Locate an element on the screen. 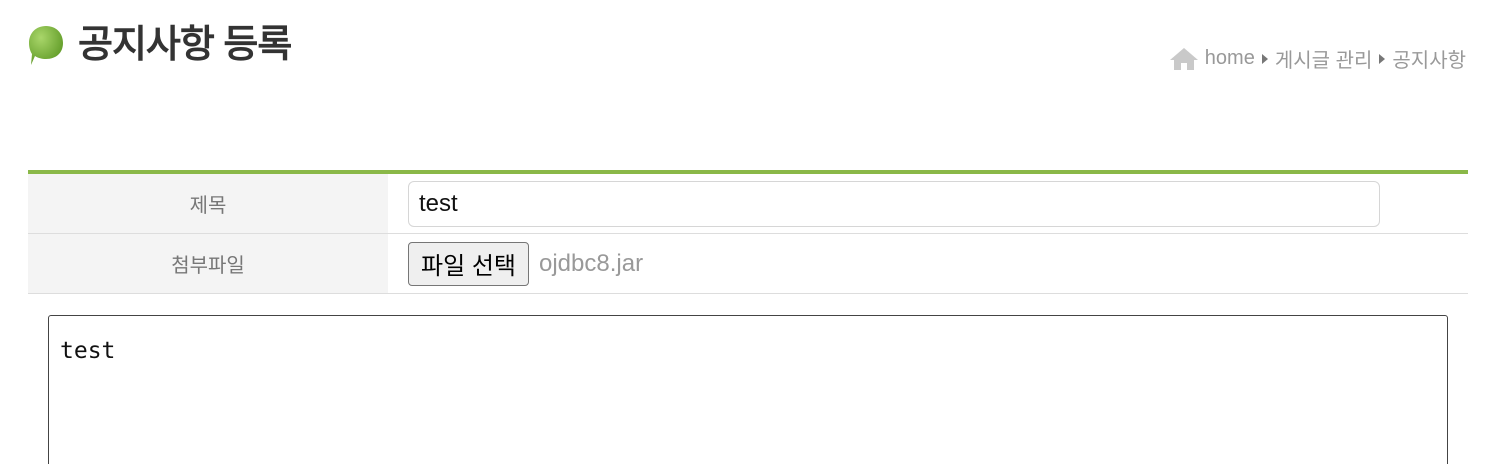  page-title: 공지사항 등록 is located at coordinates (185, 45).